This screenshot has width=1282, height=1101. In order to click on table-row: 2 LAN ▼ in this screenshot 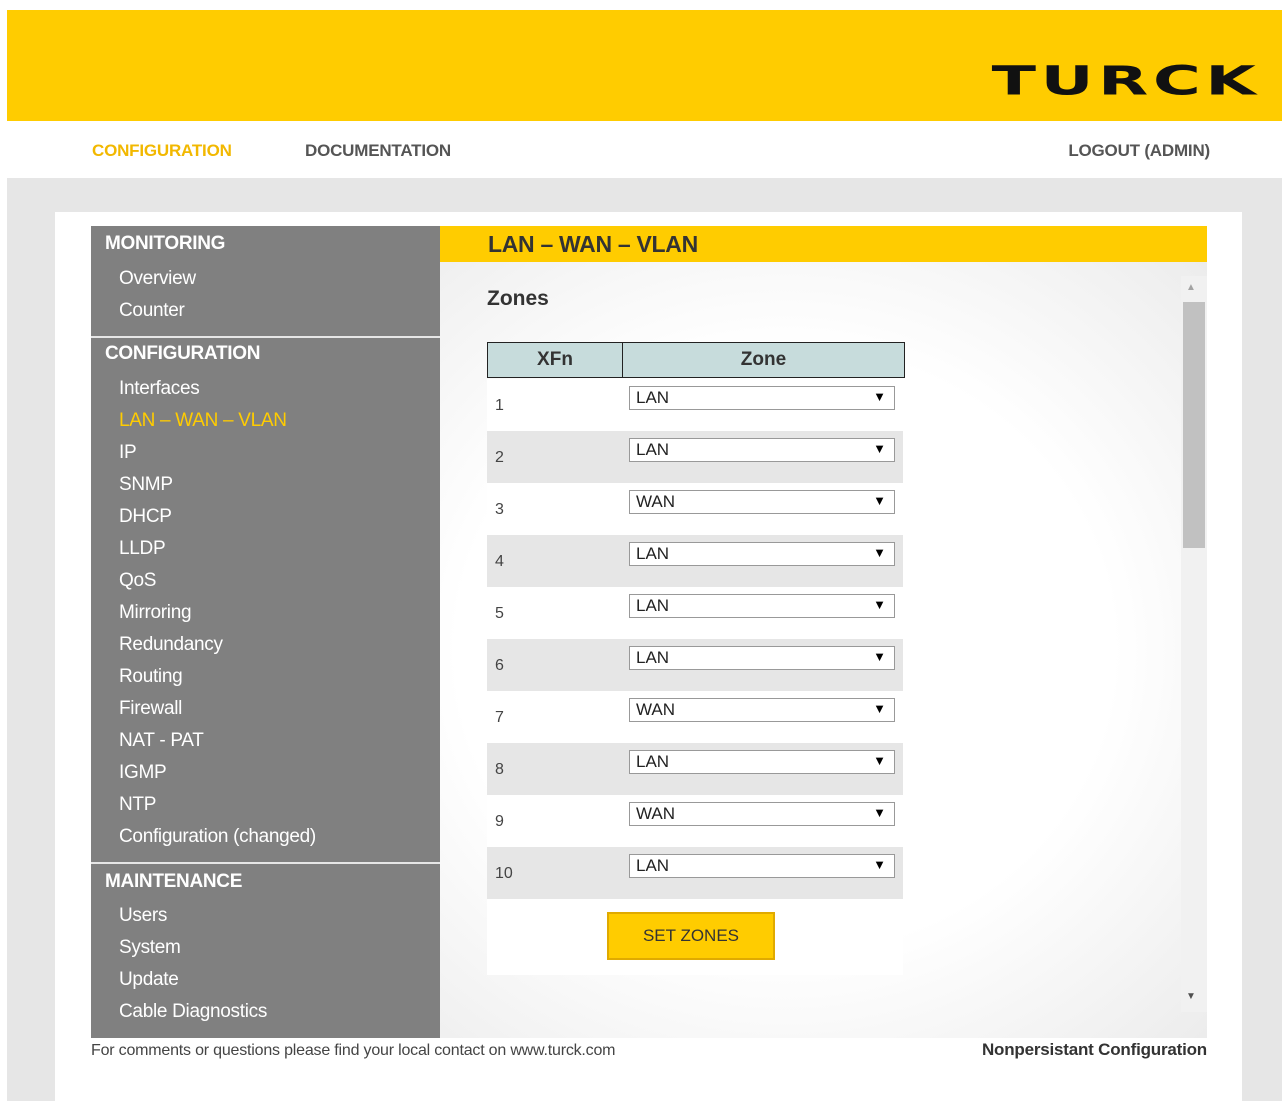, I will do `click(695, 457)`.